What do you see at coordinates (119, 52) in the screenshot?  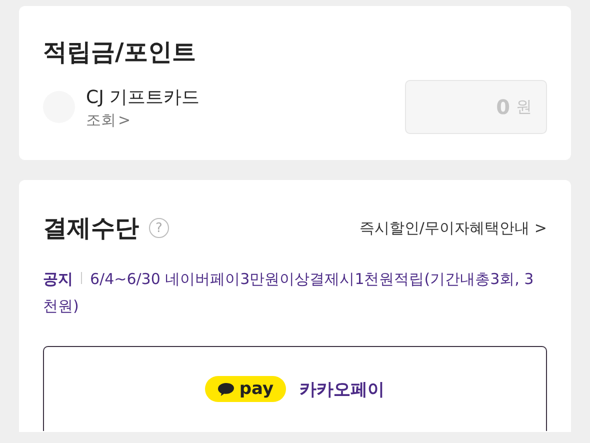 I see `section-title: 적립금/포인트` at bounding box center [119, 52].